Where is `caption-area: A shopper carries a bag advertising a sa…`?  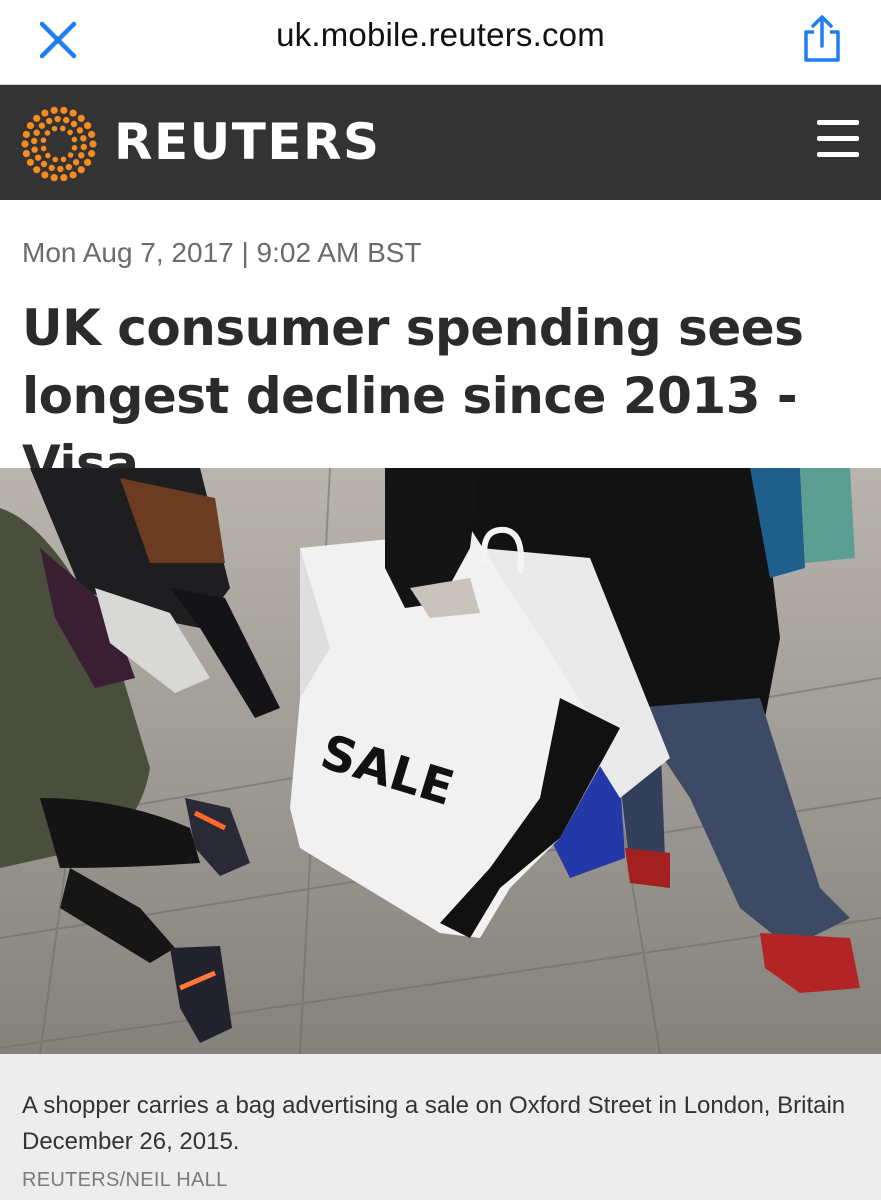 caption-area: A shopper carries a bag advertising a sa… is located at coordinates (440, 1127).